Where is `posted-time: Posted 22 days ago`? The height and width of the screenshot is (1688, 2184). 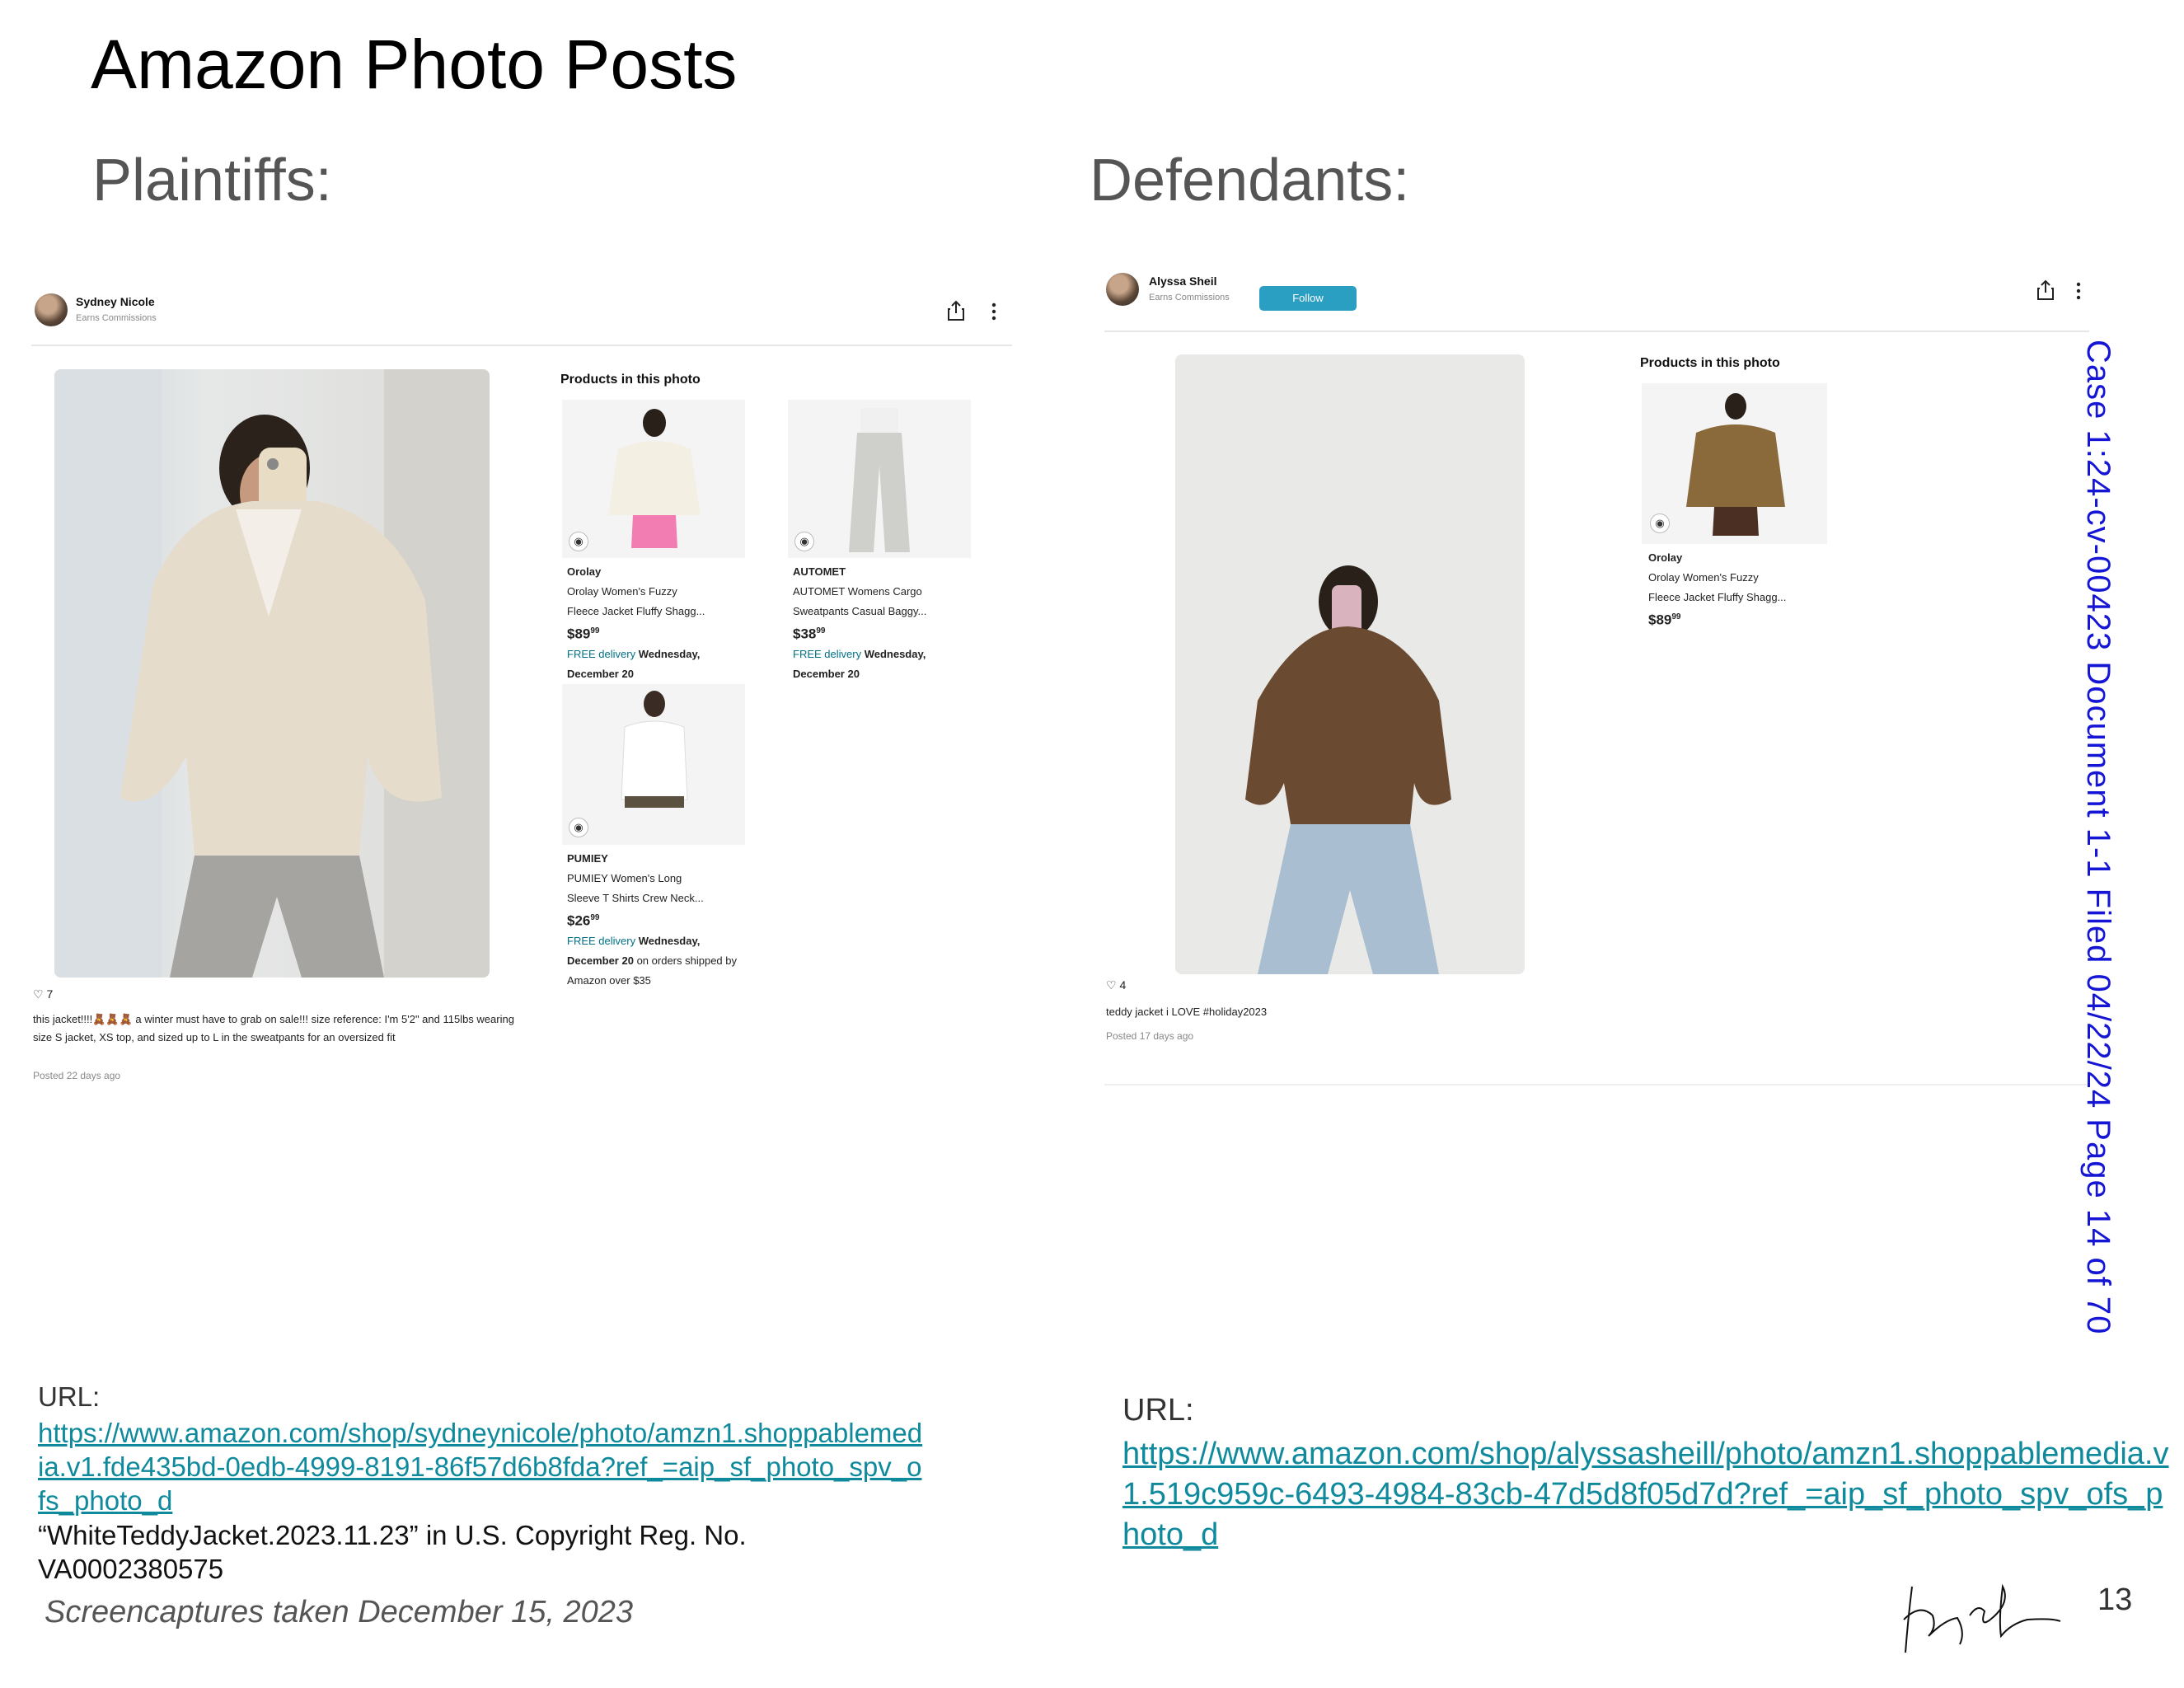
posted-time: Posted 22 days ago is located at coordinates (77, 1076).